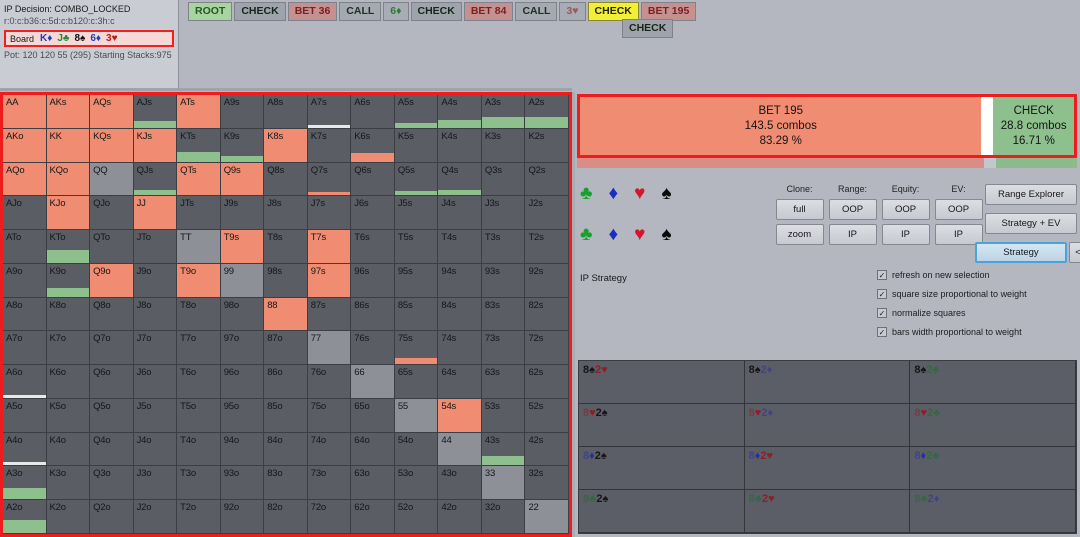 This screenshot has width=1080, height=537. I want to click on tree-node-5: CHECK, so click(436, 11).